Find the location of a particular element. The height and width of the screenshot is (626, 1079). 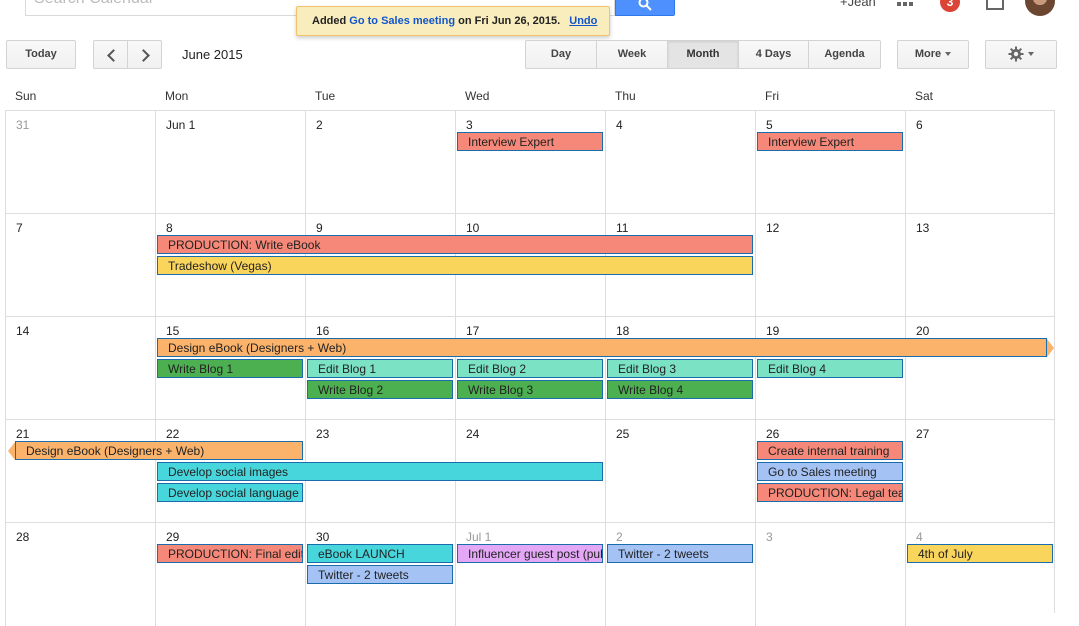

calendar-event: Influencer guest post (publish) is located at coordinates (530, 553).